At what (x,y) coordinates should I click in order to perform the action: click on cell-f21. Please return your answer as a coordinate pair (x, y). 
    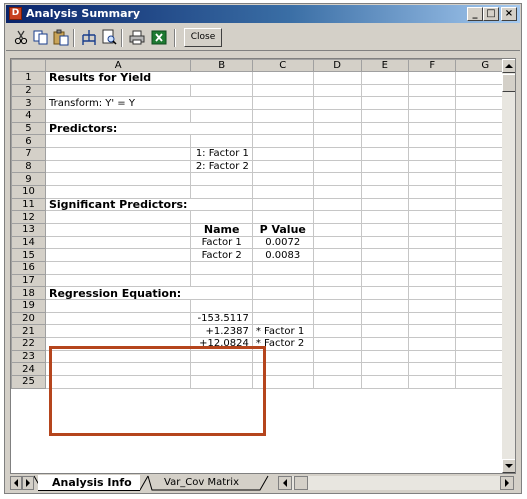
    Looking at the image, I should click on (432, 331).